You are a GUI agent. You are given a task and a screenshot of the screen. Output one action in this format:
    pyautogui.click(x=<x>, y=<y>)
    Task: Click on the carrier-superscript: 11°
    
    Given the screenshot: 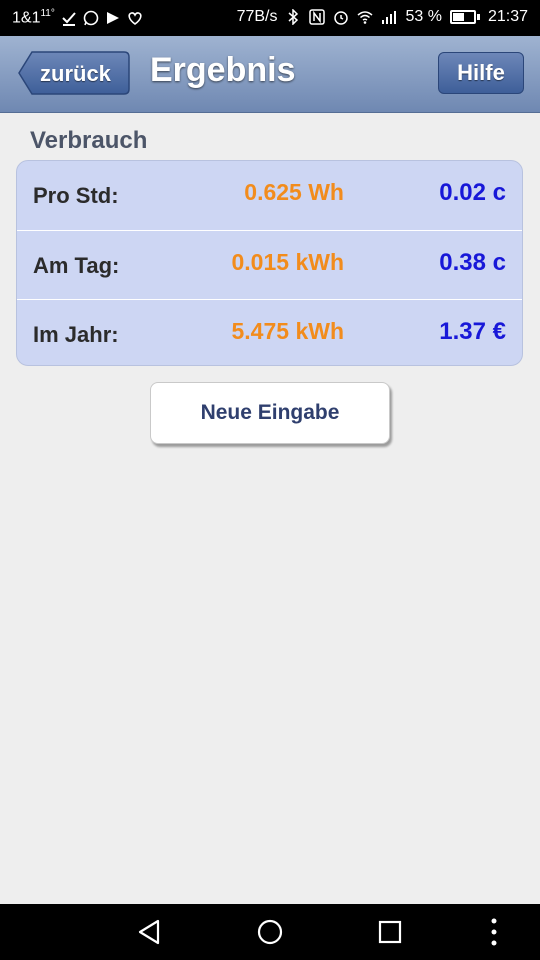 What is the action you would take?
    pyautogui.click(x=47, y=13)
    